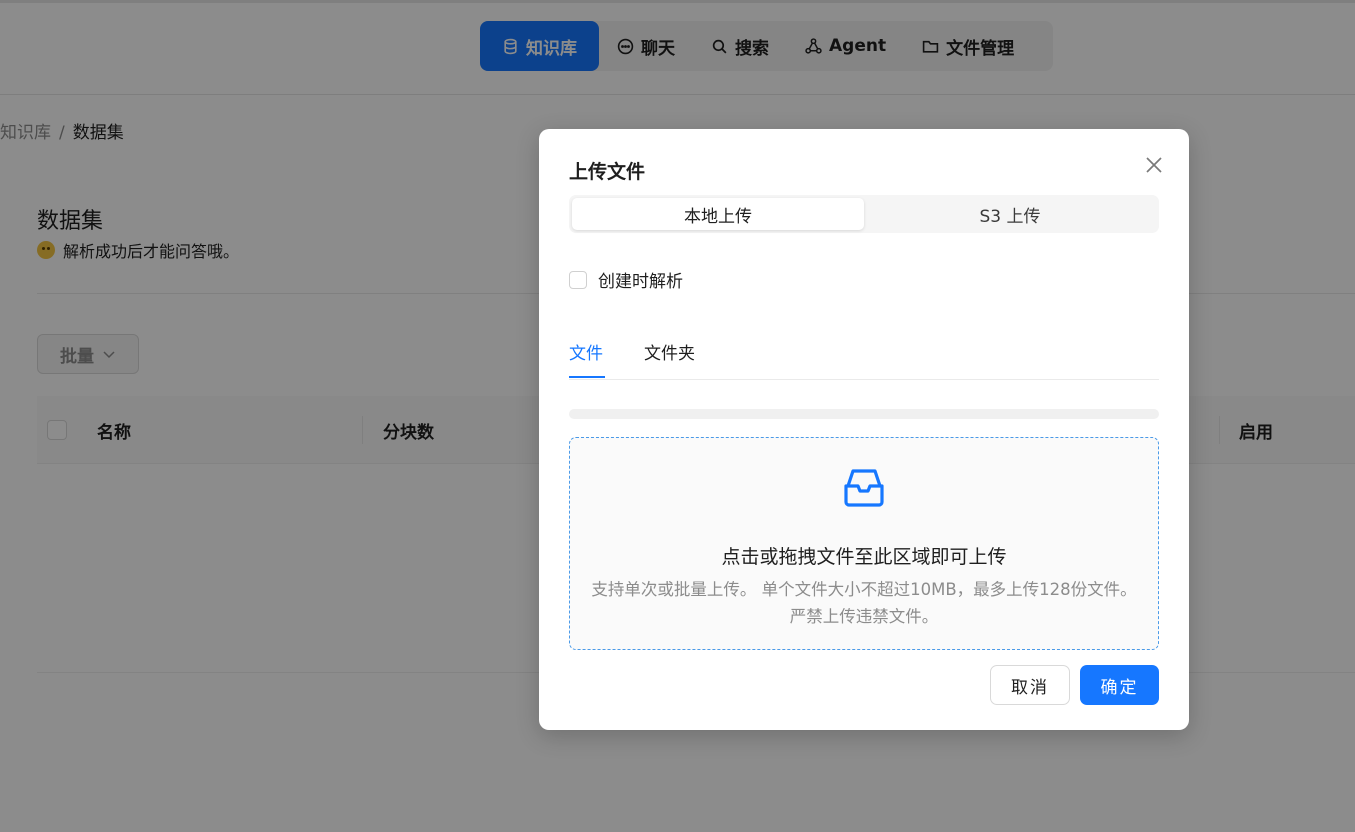 This screenshot has height=832, width=1355. I want to click on modal-title: 上传文件, so click(607, 172).